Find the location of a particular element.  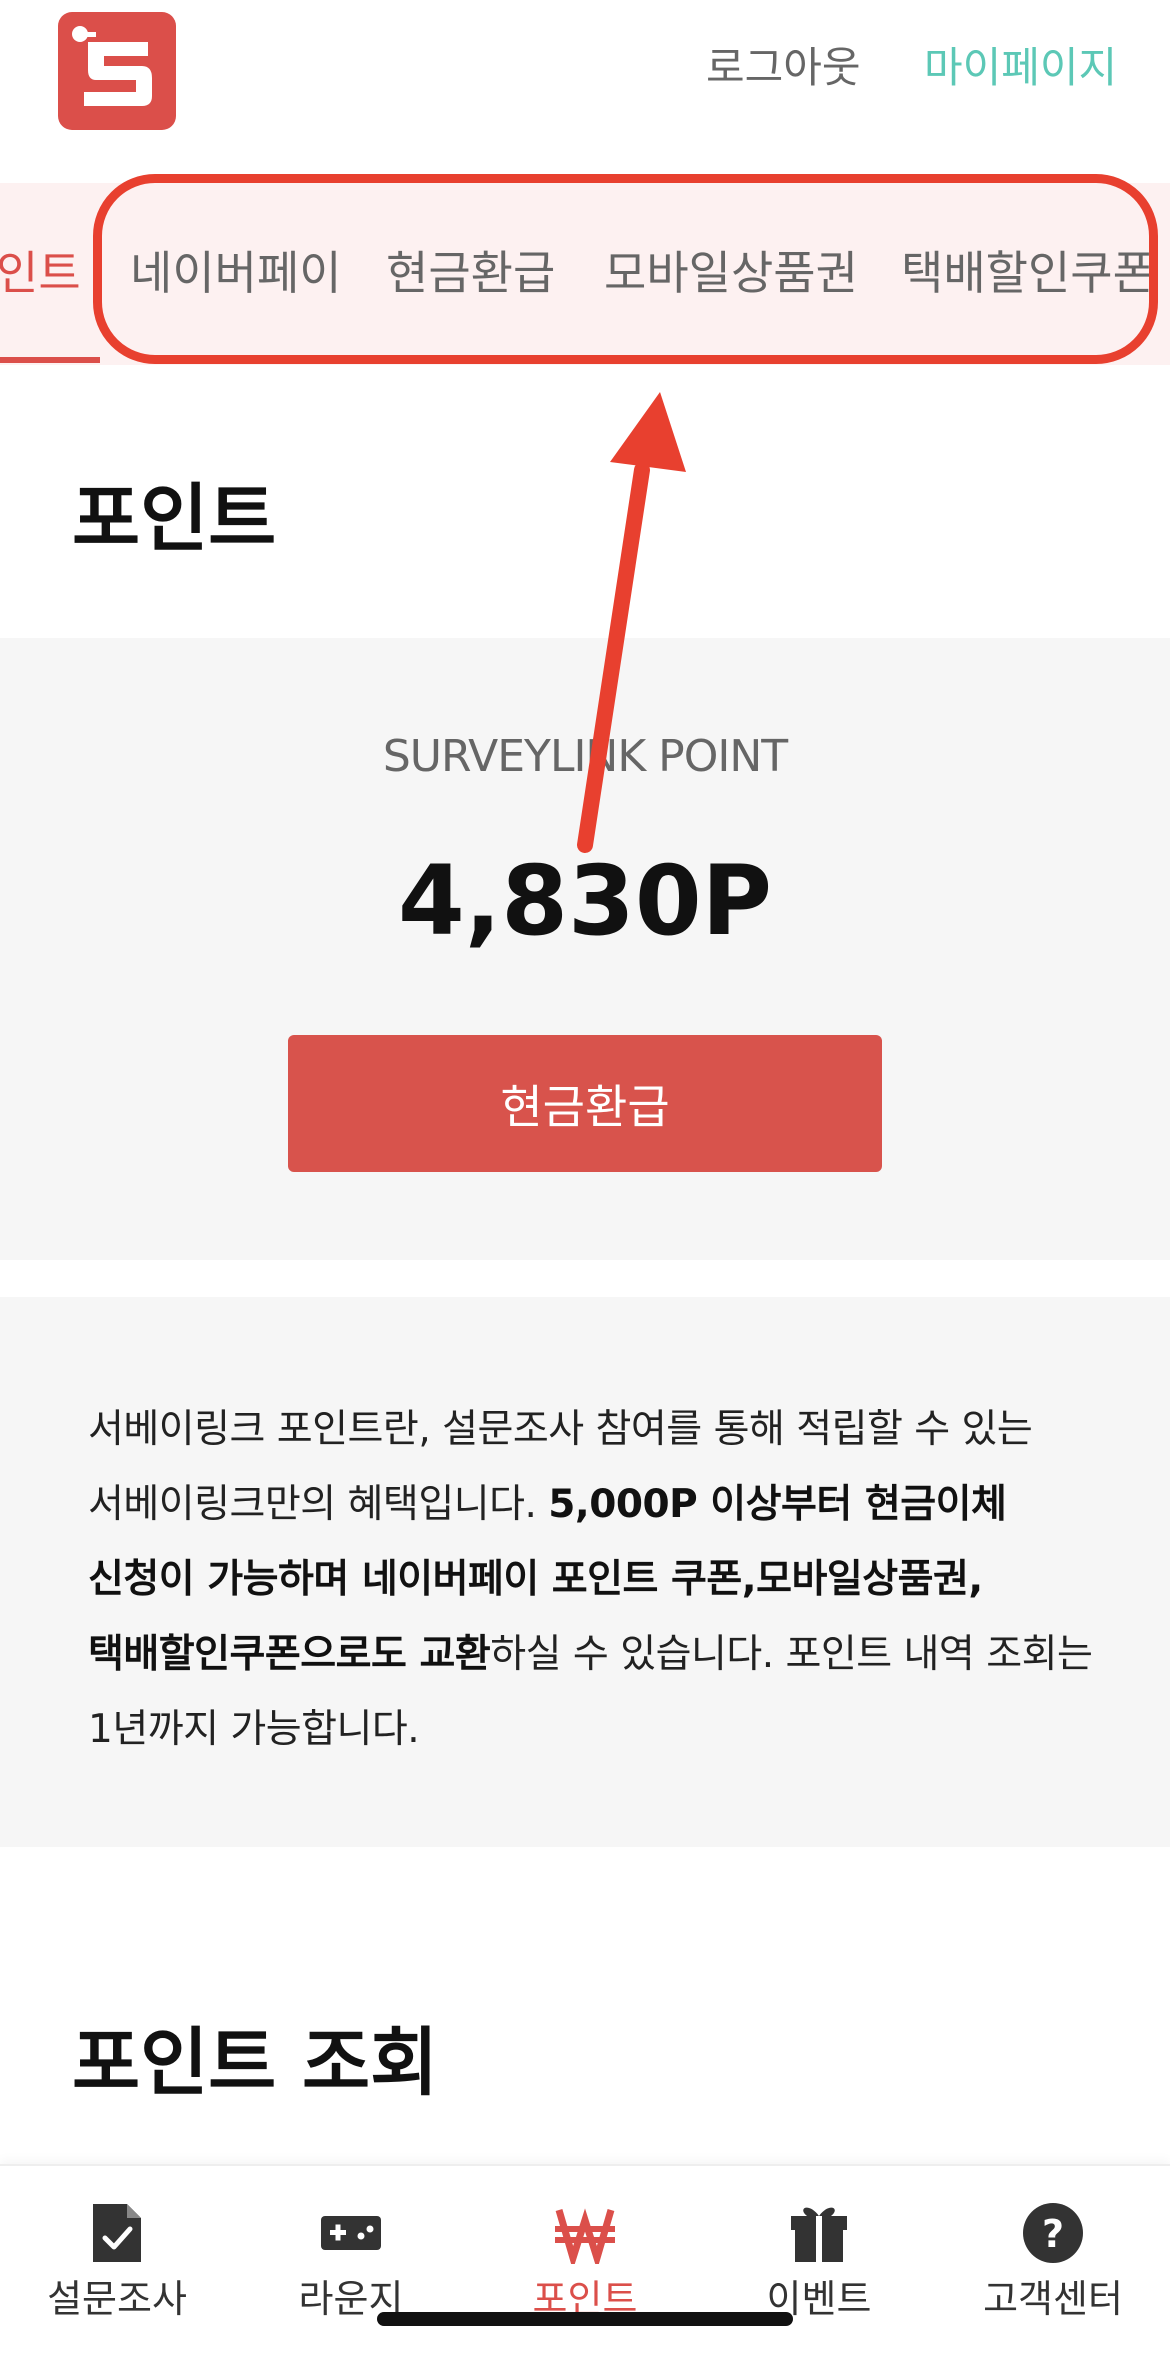

point-history-title: 포인트 조회 is located at coordinates (255, 2063).